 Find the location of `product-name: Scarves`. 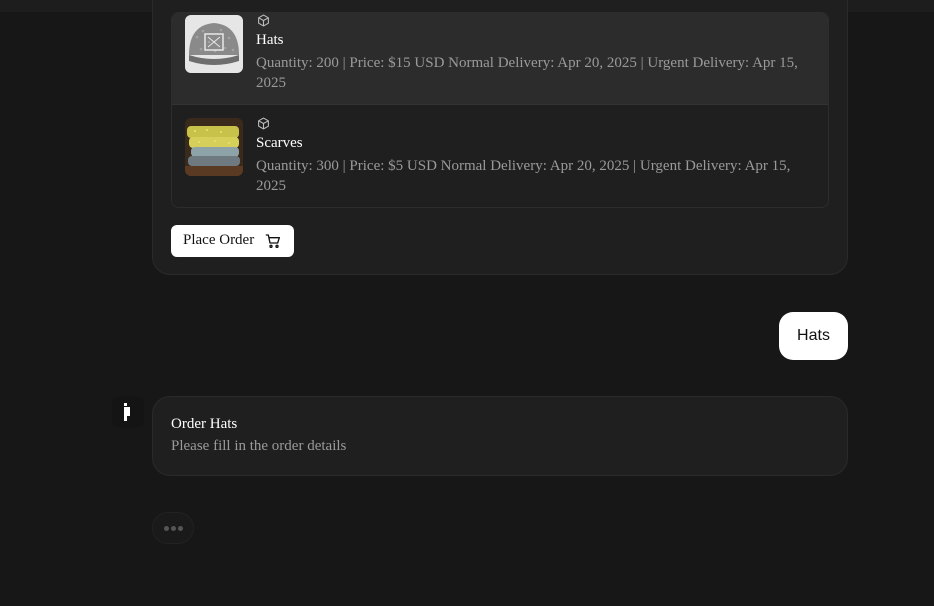

product-name: Scarves is located at coordinates (279, 143).